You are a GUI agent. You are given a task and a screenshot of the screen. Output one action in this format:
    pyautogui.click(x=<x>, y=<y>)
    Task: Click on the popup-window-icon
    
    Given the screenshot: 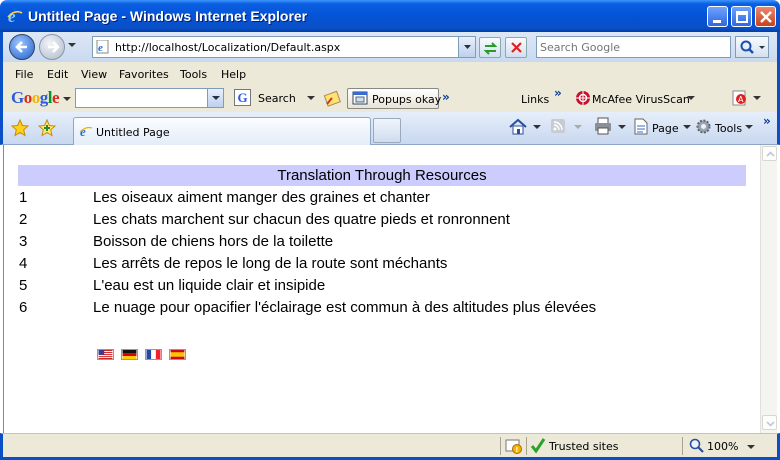 What is the action you would take?
    pyautogui.click(x=360, y=98)
    